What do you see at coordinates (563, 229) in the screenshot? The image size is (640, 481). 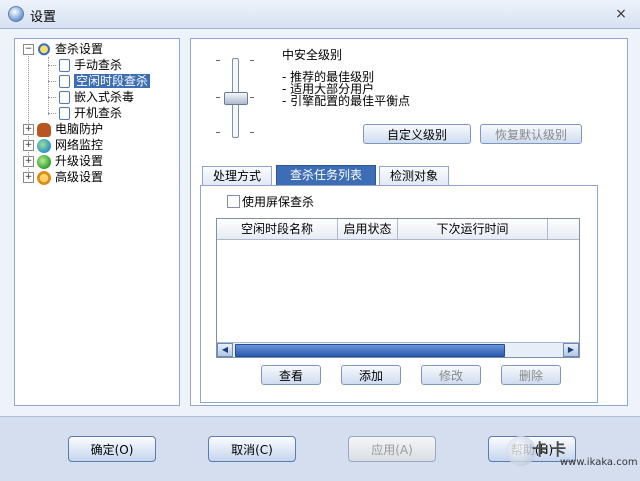 I see `column-header-overflow` at bounding box center [563, 229].